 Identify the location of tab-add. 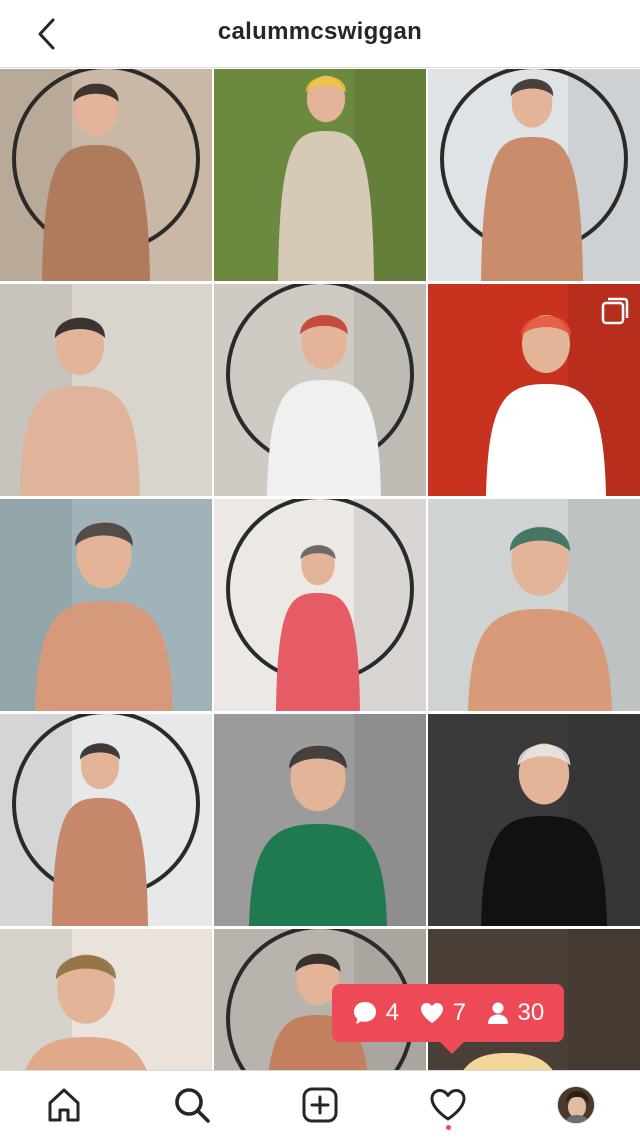
(320, 1105).